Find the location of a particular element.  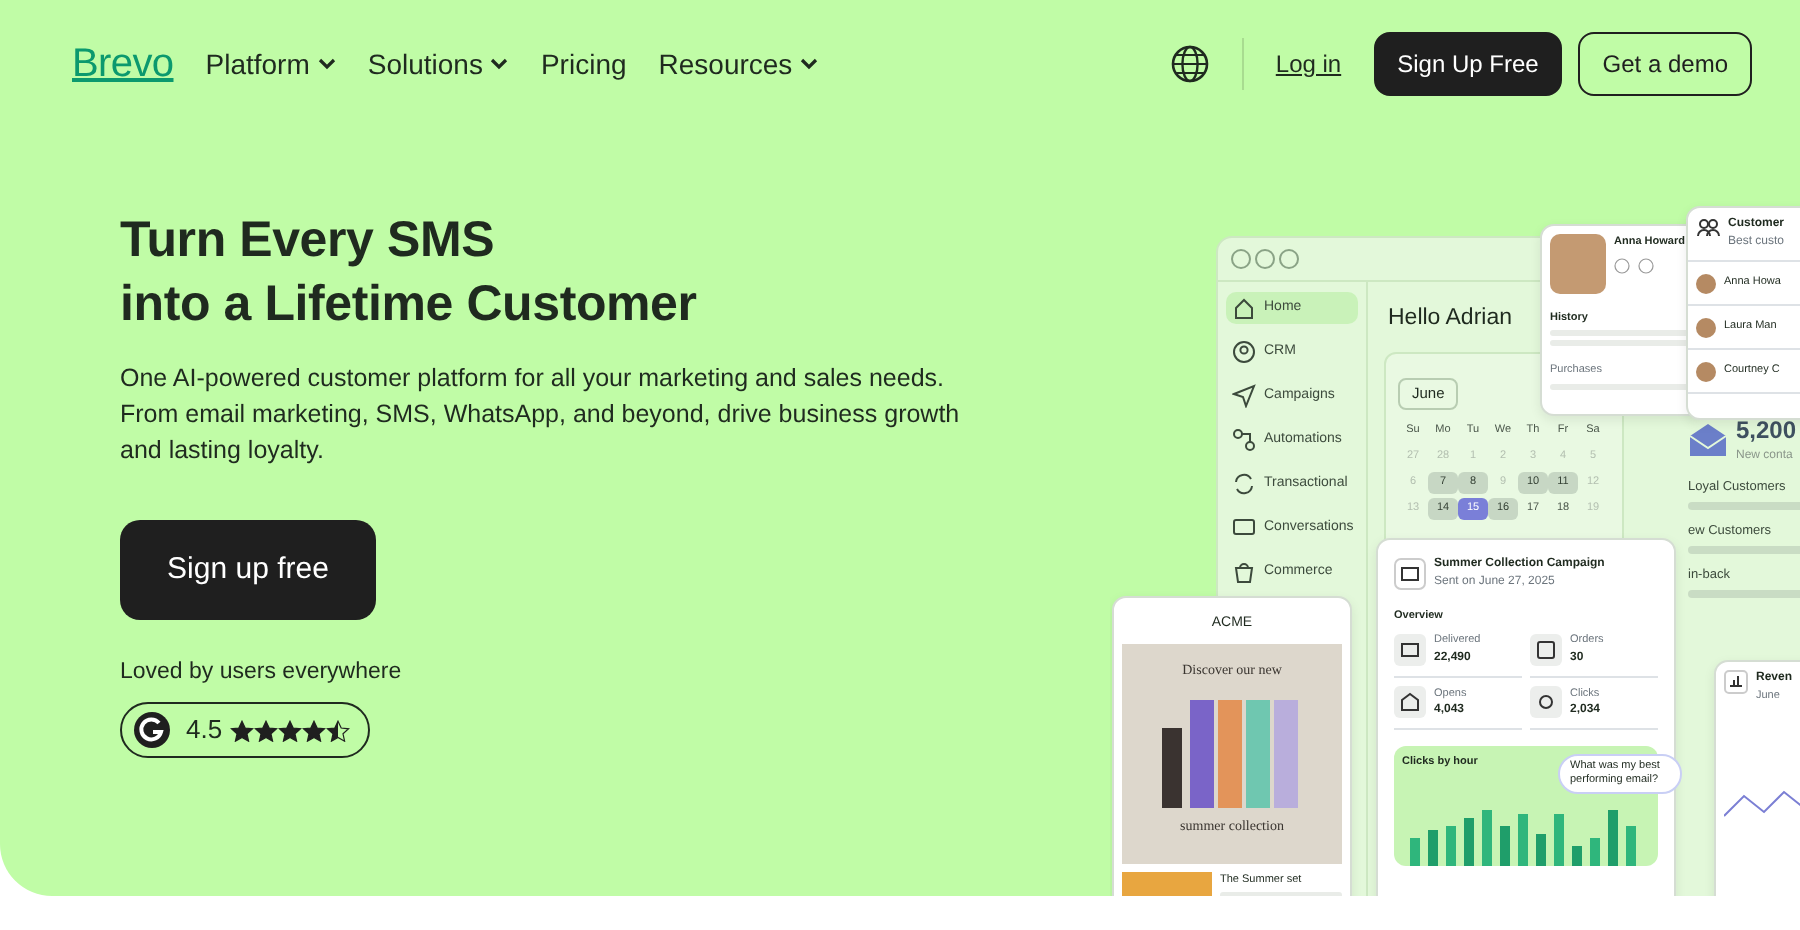

refresh-icon is located at coordinates (1244, 484).